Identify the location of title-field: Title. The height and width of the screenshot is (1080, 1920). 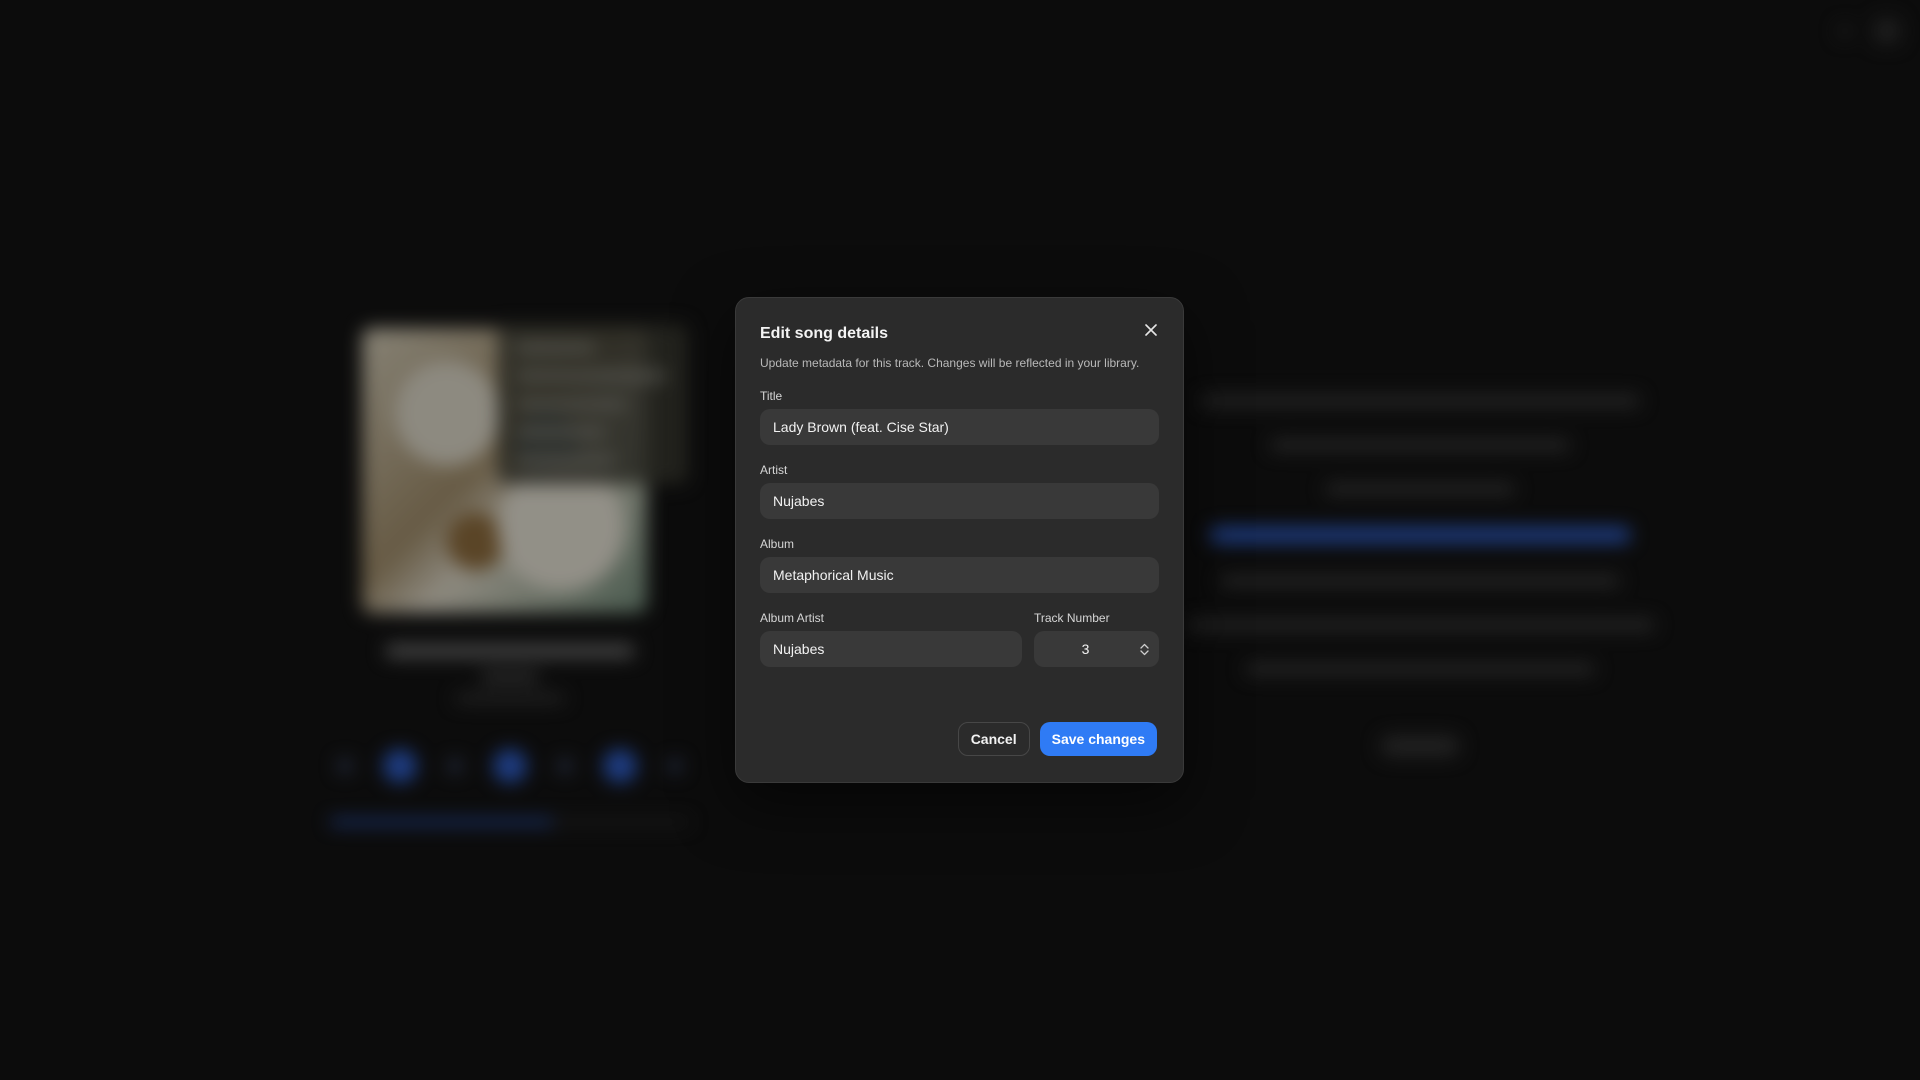
(959, 417).